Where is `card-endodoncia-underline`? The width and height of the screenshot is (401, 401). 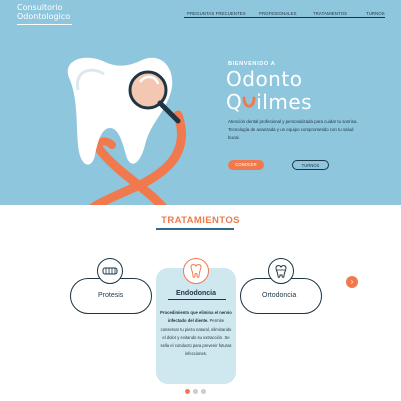
card-endodoncia-underline is located at coordinates (197, 299).